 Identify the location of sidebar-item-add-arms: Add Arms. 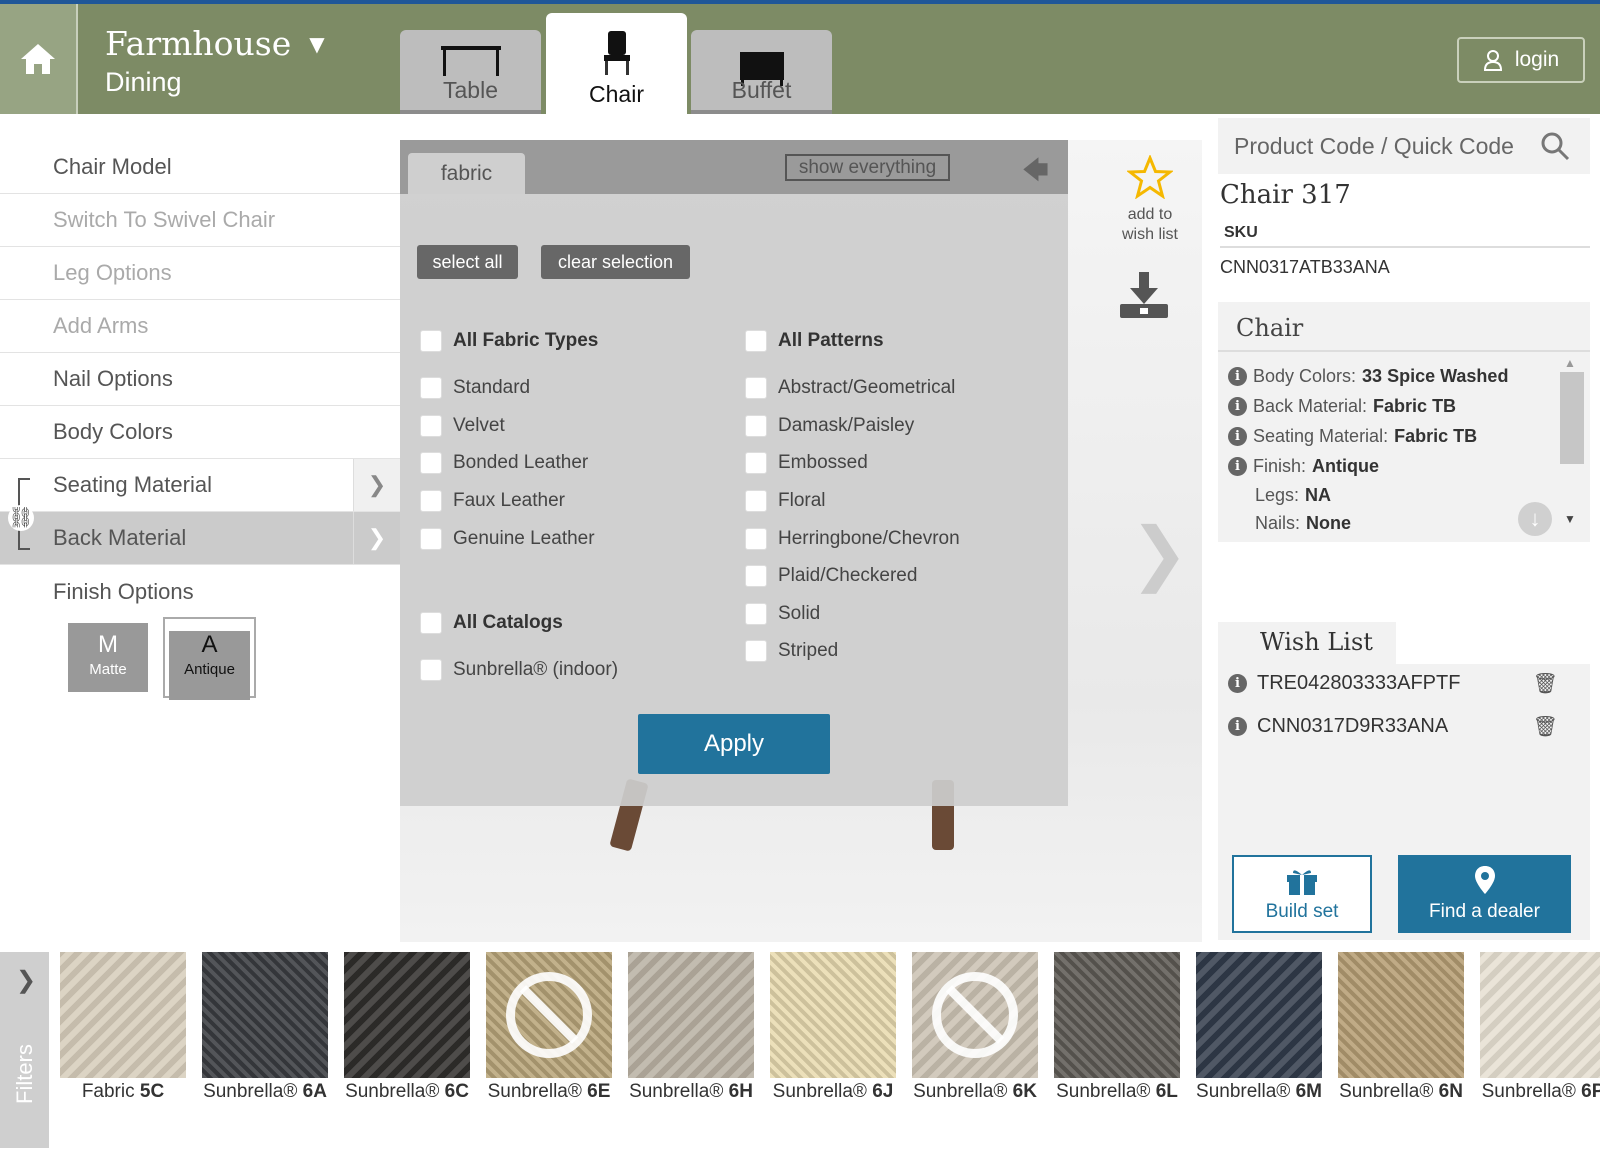
(200, 326).